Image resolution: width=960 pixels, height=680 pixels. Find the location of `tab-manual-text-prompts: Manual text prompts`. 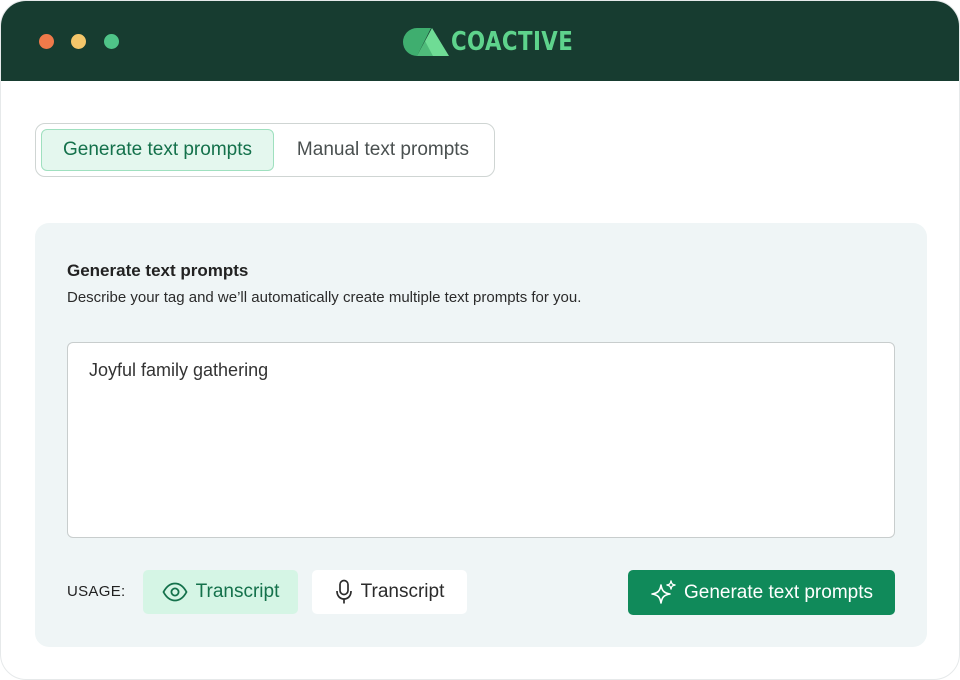

tab-manual-text-prompts: Manual text prompts is located at coordinates (383, 150).